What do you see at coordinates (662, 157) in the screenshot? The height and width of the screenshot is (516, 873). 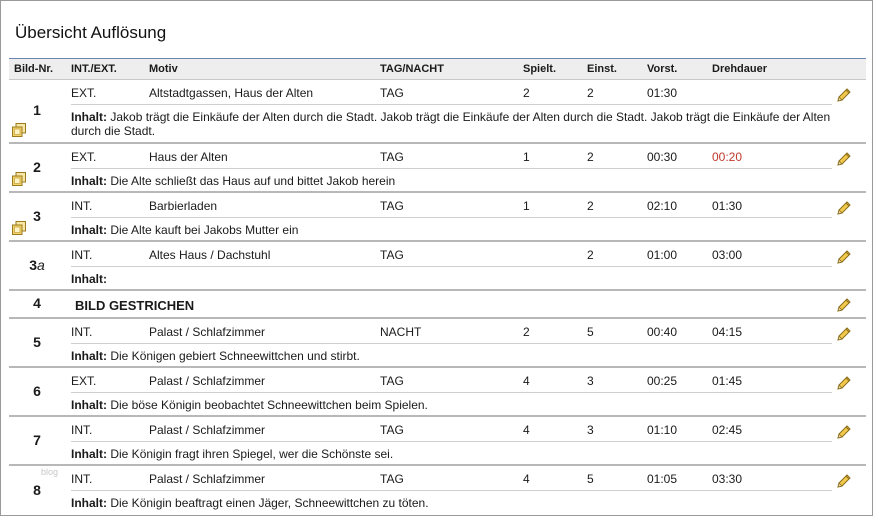 I see `vorst-value: 00:30` at bounding box center [662, 157].